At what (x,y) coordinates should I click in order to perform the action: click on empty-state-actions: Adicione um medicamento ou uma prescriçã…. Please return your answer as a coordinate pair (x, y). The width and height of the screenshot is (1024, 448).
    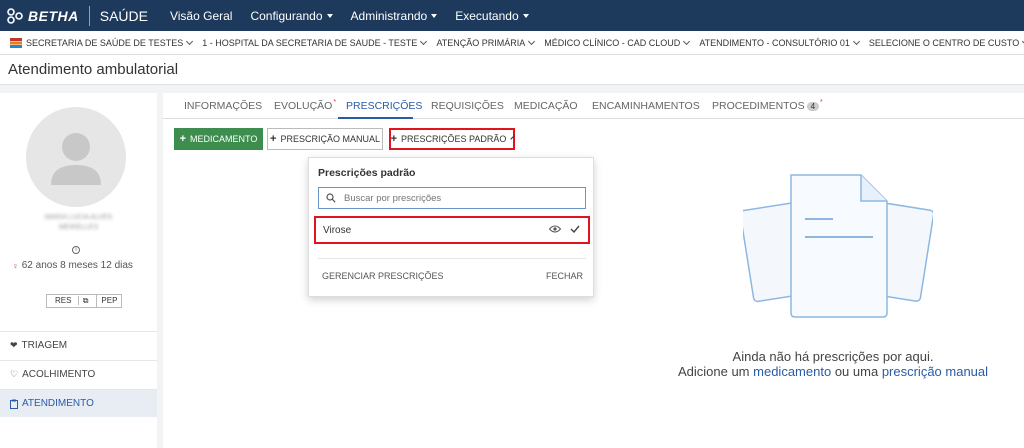
    Looking at the image, I should click on (833, 371).